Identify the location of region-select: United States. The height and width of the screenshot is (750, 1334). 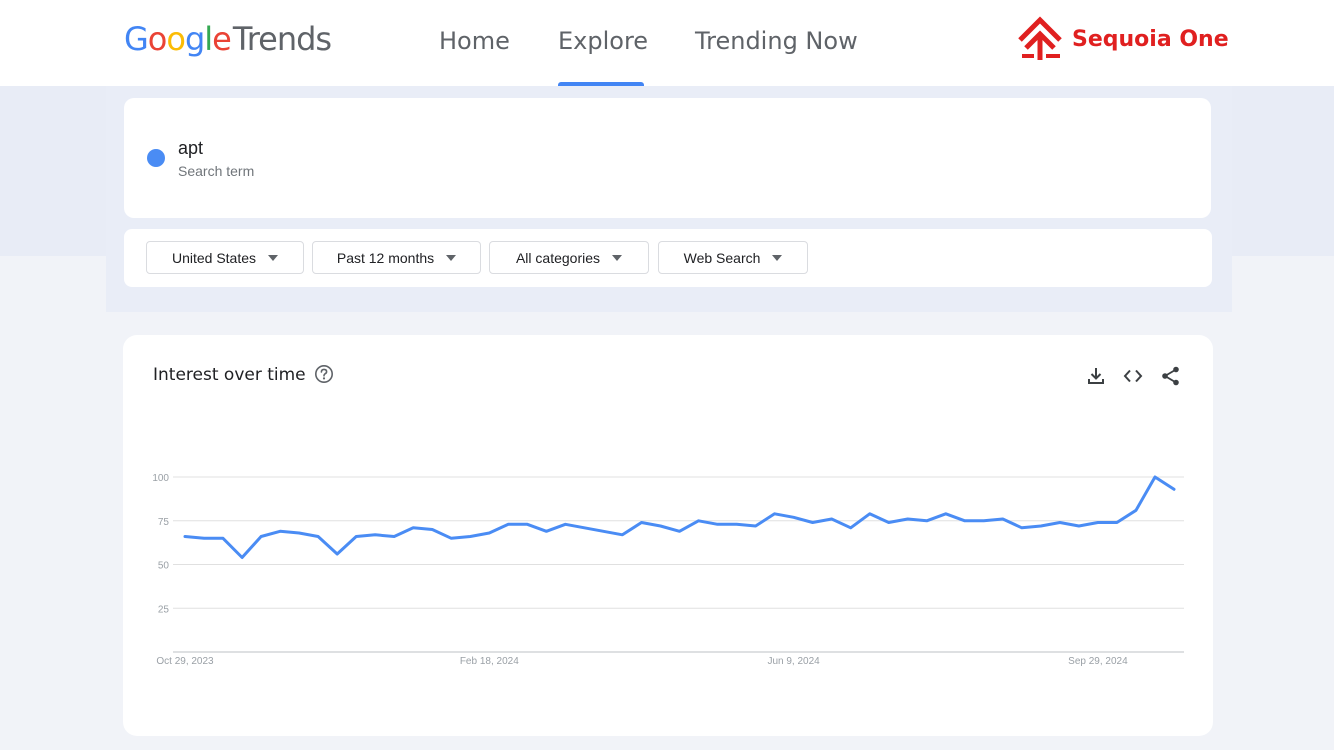
(225, 257).